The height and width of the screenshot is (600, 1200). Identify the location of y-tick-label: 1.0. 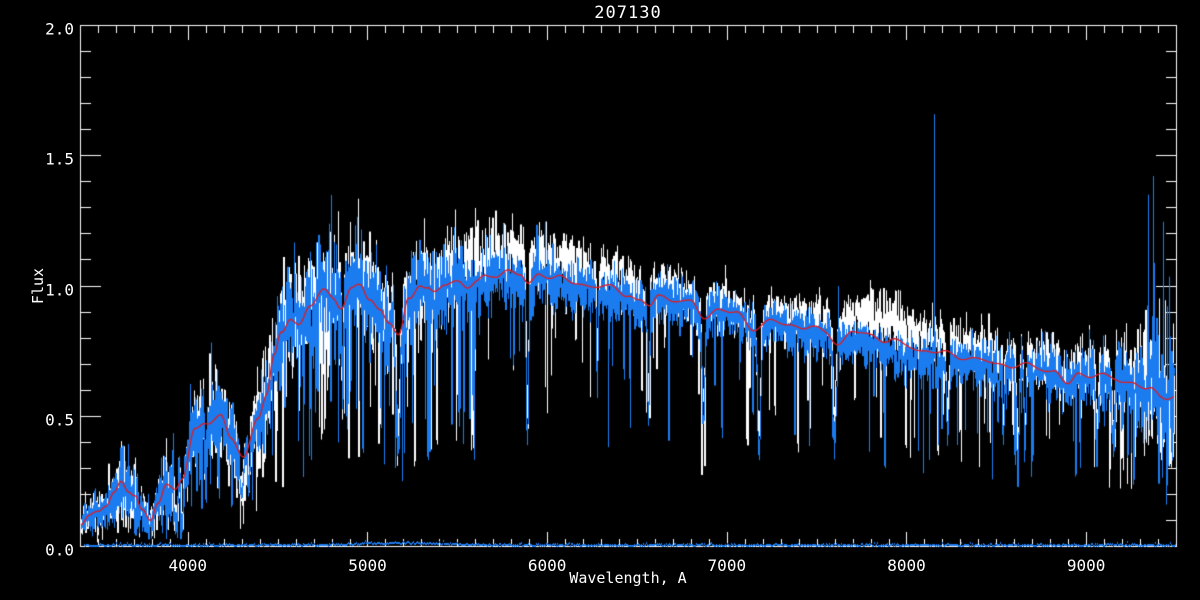
(59, 289).